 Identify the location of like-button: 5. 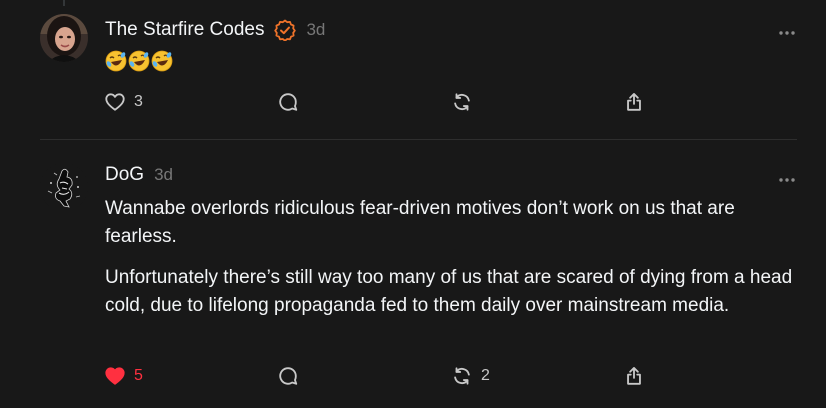
(123, 376).